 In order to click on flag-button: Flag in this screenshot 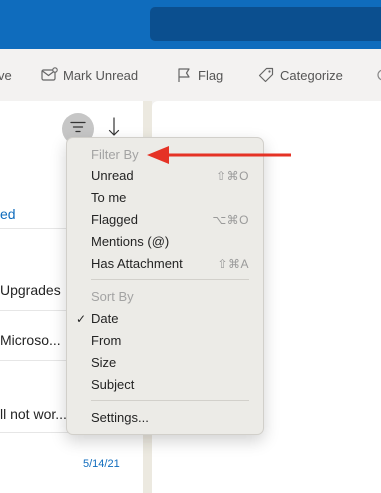, I will do `click(199, 75)`.